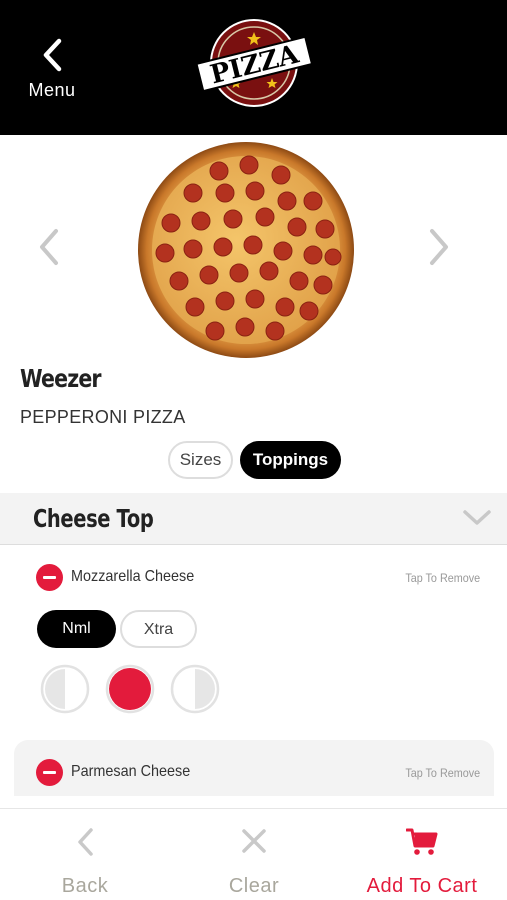 The height and width of the screenshot is (900, 507). What do you see at coordinates (200, 460) in the screenshot?
I see `tab-sizes: Sizes` at bounding box center [200, 460].